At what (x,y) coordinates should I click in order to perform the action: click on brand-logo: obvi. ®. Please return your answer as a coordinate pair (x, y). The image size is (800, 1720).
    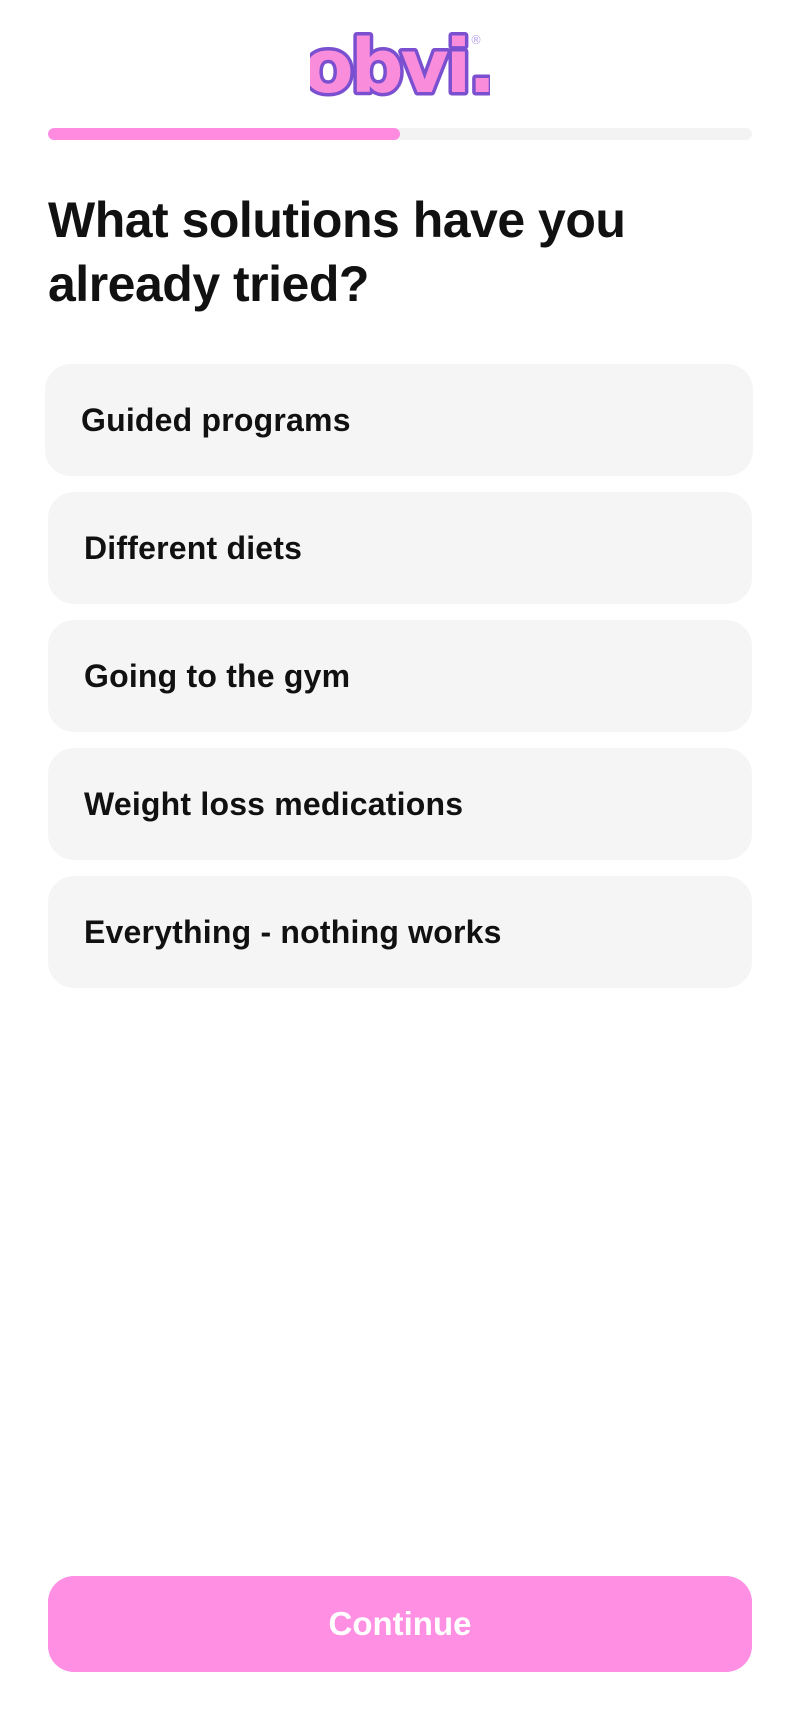
    Looking at the image, I should click on (400, 67).